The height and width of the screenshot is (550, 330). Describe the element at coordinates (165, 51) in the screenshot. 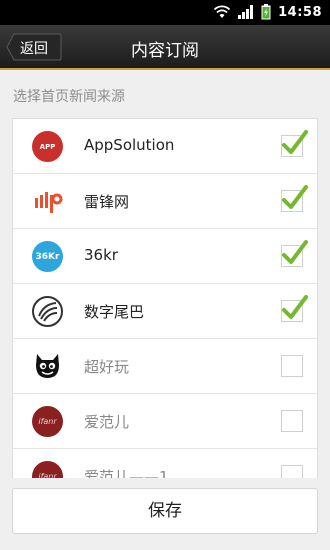

I see `page-title: 内容订阅` at that location.